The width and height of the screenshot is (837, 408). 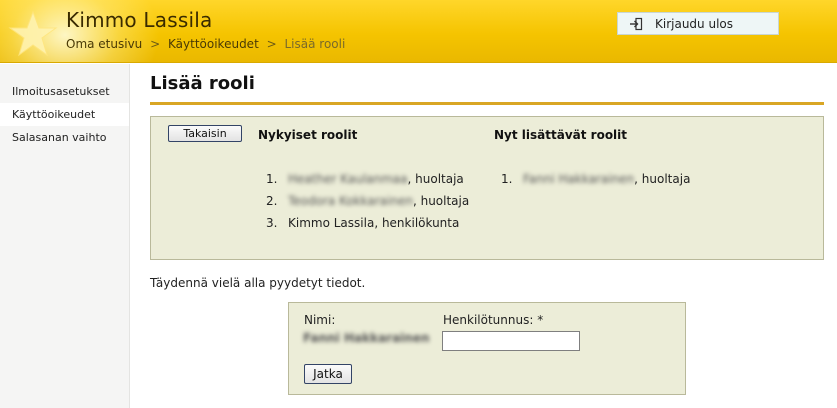 I want to click on breadcrumb-home-link: Oma etusivu, so click(x=104, y=44).